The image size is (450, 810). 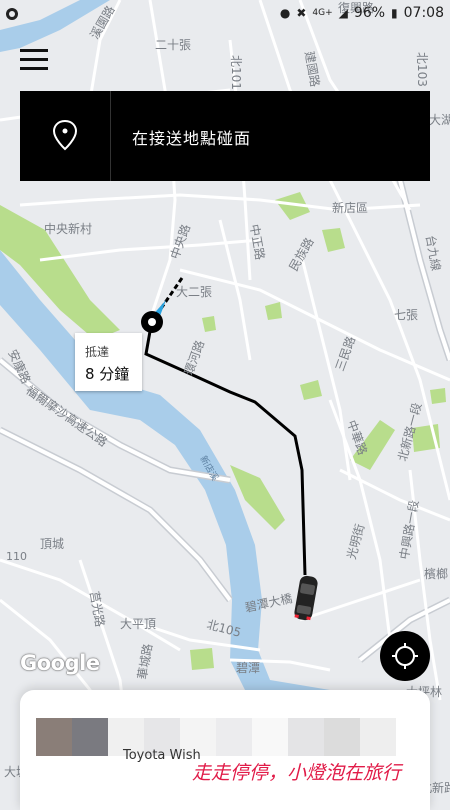 I want to click on map-label: 碧潭, so click(x=248, y=668).